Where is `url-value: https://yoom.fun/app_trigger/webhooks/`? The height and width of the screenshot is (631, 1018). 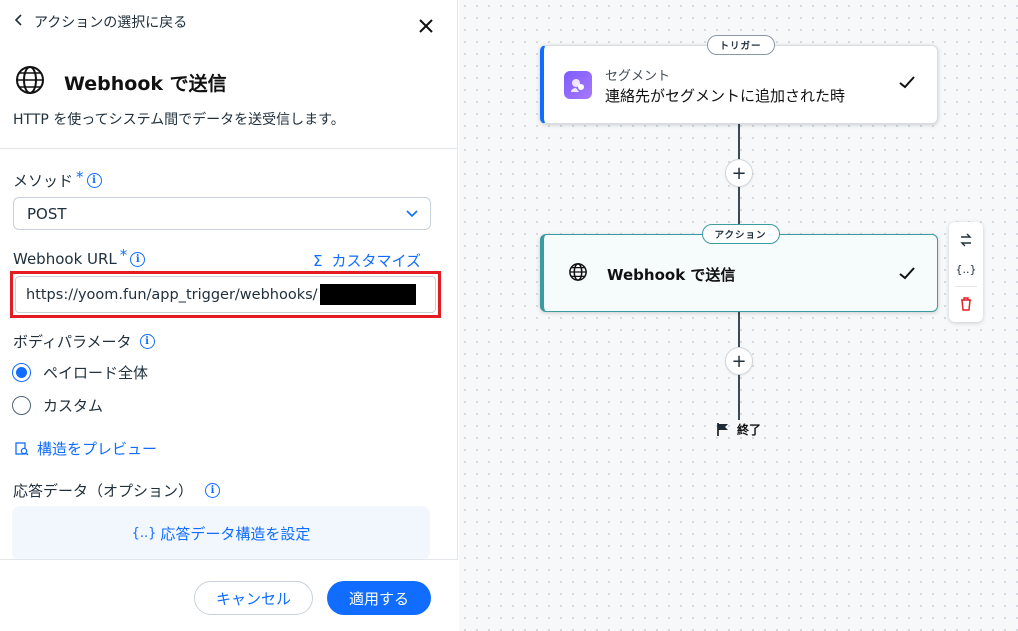
url-value: https://yoom.fun/app_trigger/webhooks/ is located at coordinates (172, 294).